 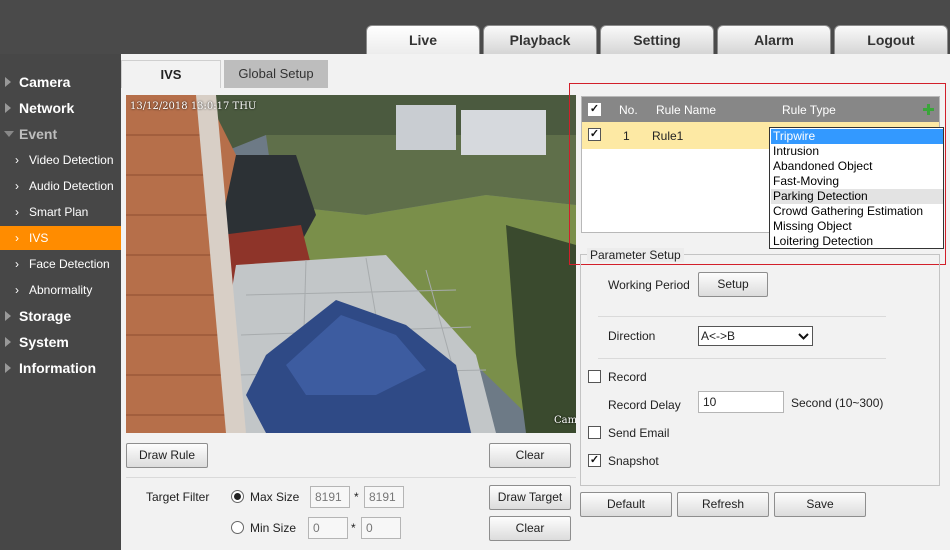 I want to click on sidebar-item-system: System, so click(x=60, y=342).